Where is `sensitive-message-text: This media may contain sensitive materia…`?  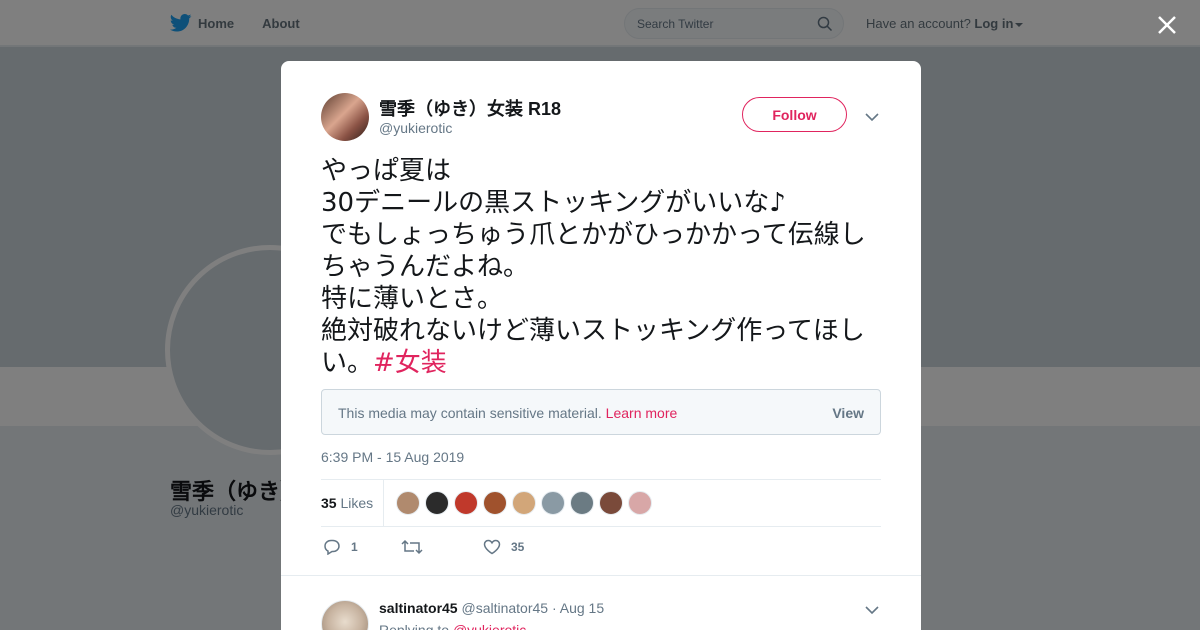
sensitive-message-text: This media may contain sensitive materia… is located at coordinates (470, 413).